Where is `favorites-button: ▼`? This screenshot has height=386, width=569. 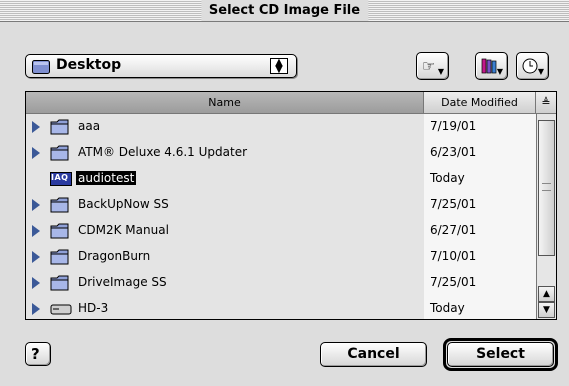 favorites-button: ▼ is located at coordinates (491, 66).